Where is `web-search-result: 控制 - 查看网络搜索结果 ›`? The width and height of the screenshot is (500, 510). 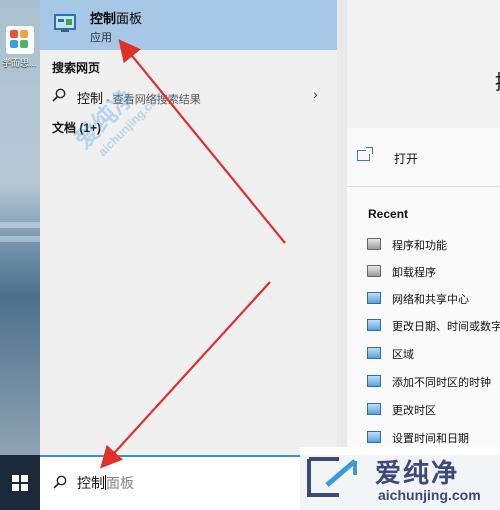 web-search-result: 控制 - 查看网络搜索结果 › is located at coordinates (188, 96).